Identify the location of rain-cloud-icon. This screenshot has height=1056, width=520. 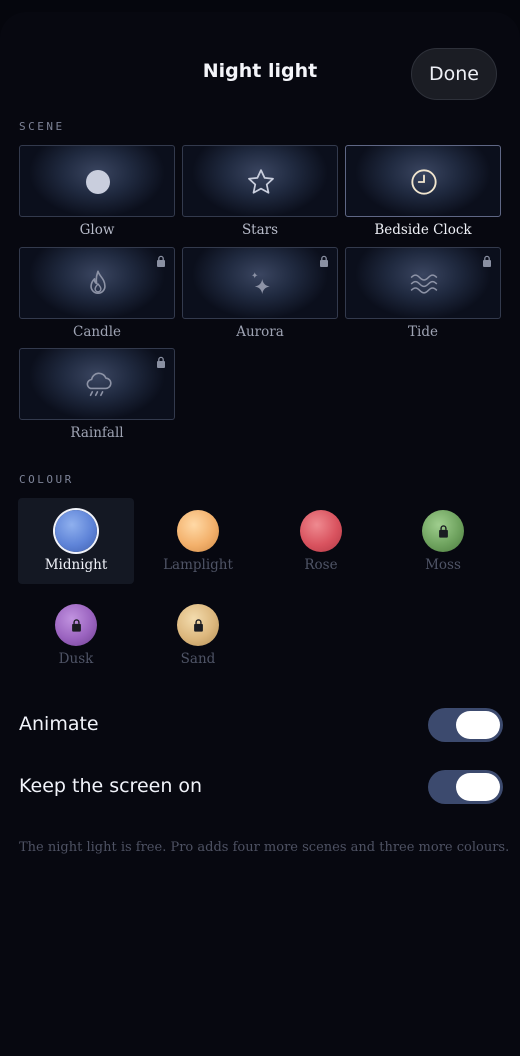
(98, 385).